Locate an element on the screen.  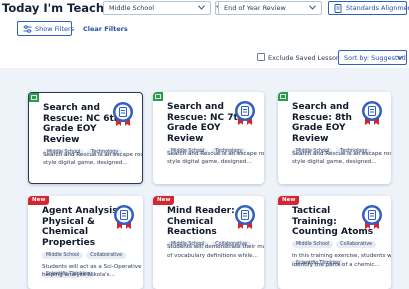
exclude-saved-checkbox: Exclude Saved Lessons is located at coordinates (300, 57).